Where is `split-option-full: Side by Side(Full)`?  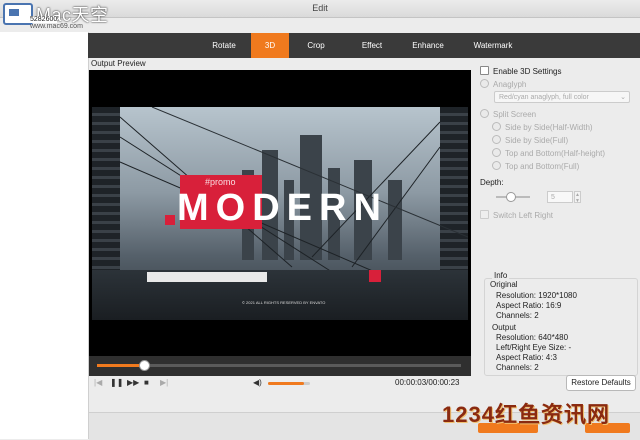
split-option-full: Side by Side(Full) is located at coordinates (530, 140).